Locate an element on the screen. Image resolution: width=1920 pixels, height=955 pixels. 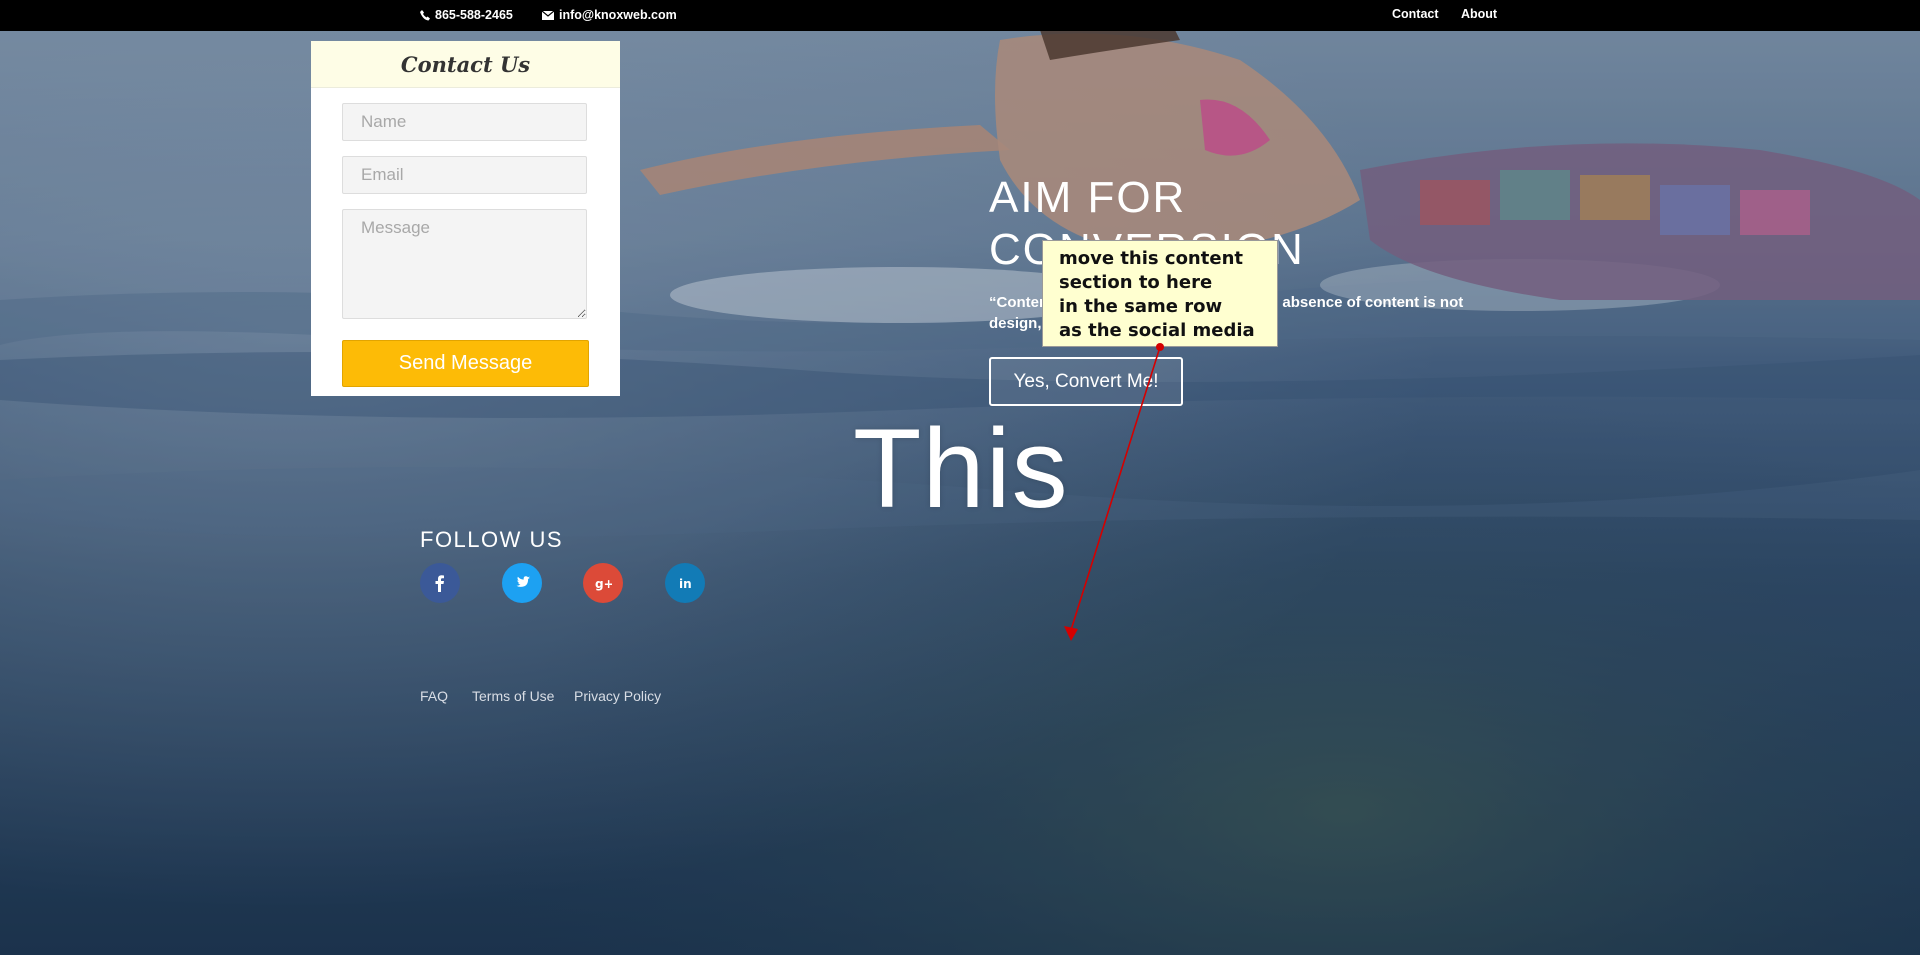
facebook-icon is located at coordinates (439, 583).